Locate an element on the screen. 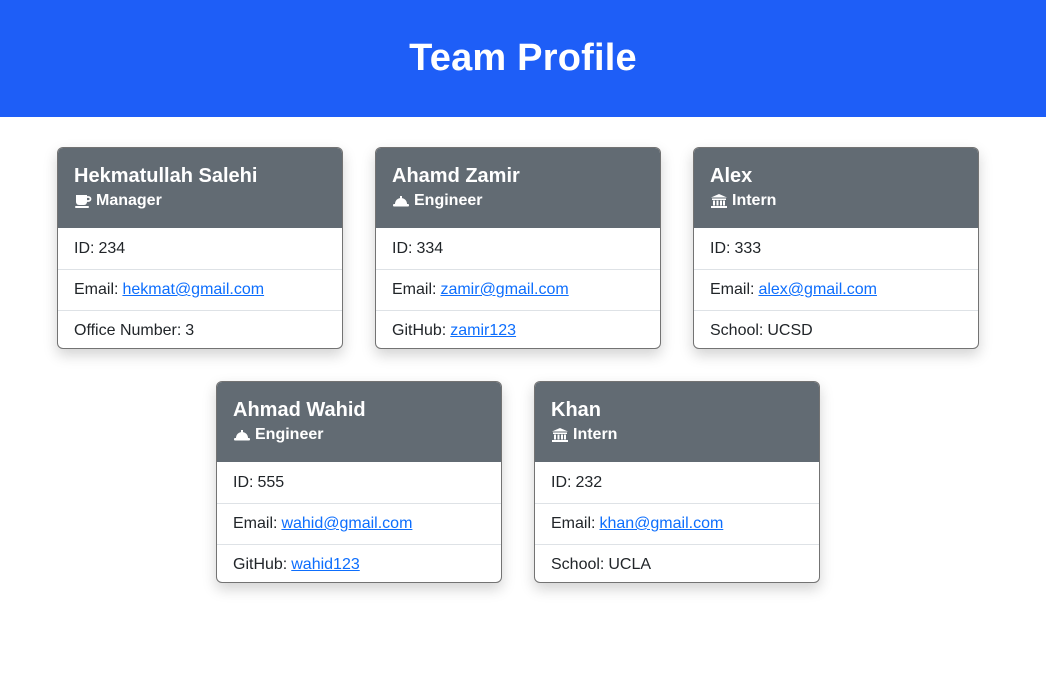 The height and width of the screenshot is (682, 1046). email-link: khan@gmail.com is located at coordinates (661, 524).